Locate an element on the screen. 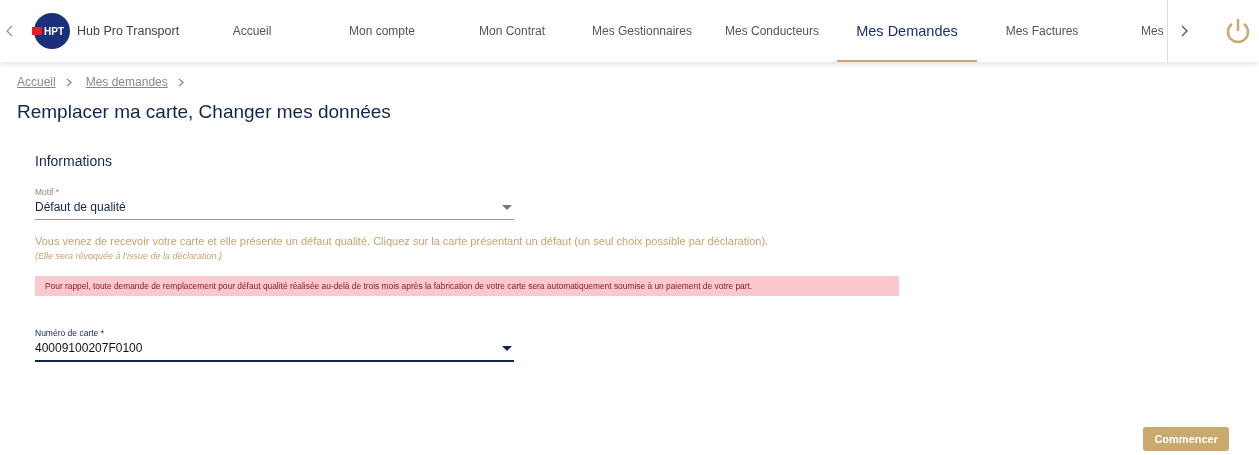 Image resolution: width=1259 pixels, height=455 pixels. note-text: (Elle sera révoquée à l’issue de la déclaration.) is located at coordinates (129, 256).